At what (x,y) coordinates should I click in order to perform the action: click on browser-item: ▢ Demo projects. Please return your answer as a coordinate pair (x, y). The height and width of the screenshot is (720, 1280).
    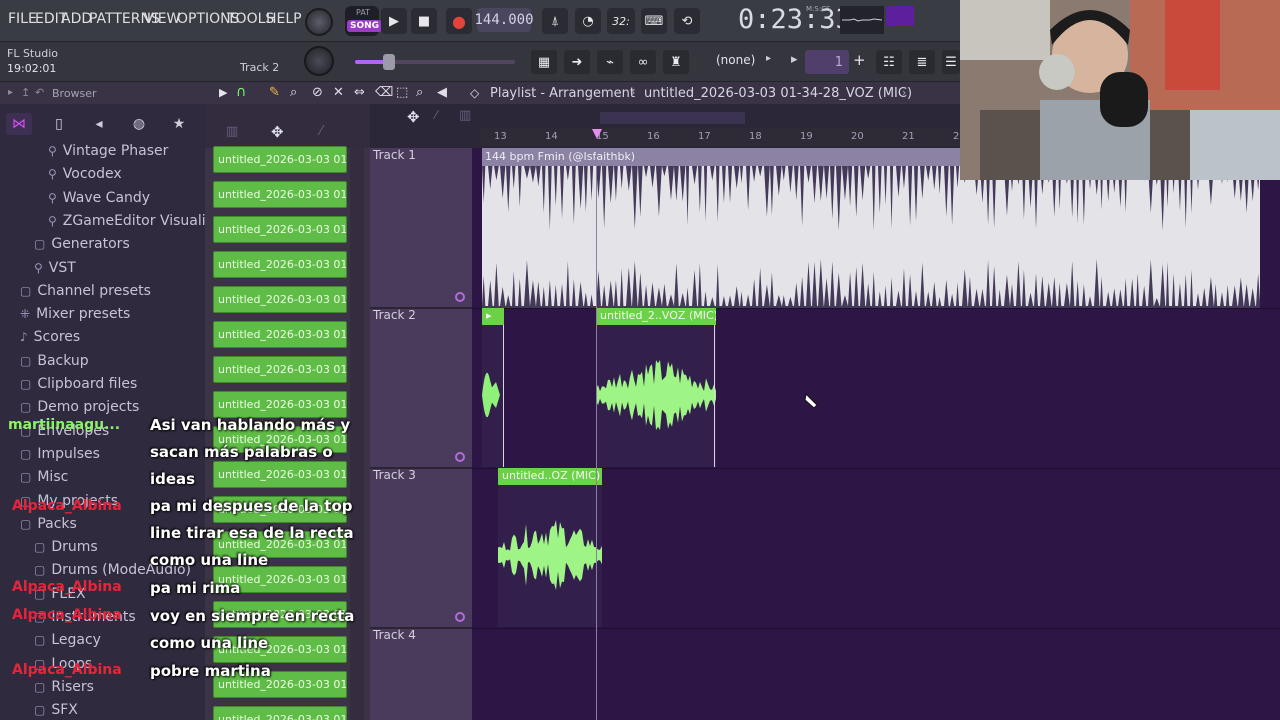
    Looking at the image, I should click on (79, 407).